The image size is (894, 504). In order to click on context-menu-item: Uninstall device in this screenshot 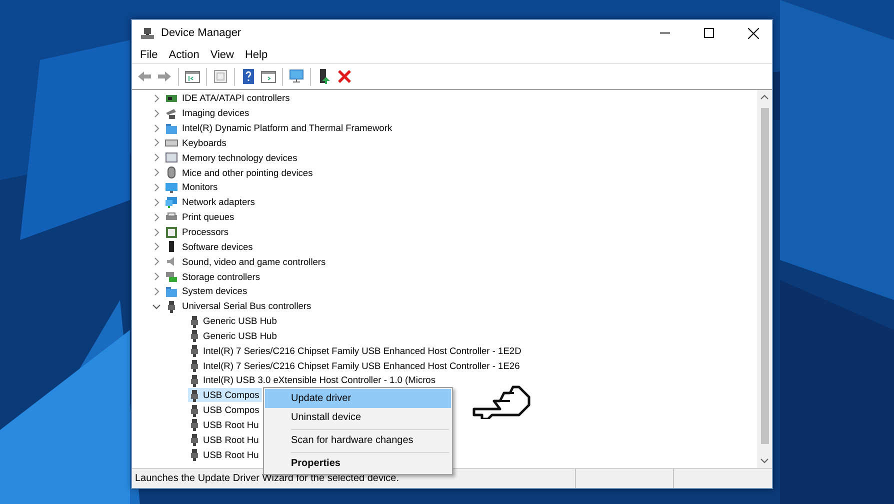, I will do `click(358, 417)`.